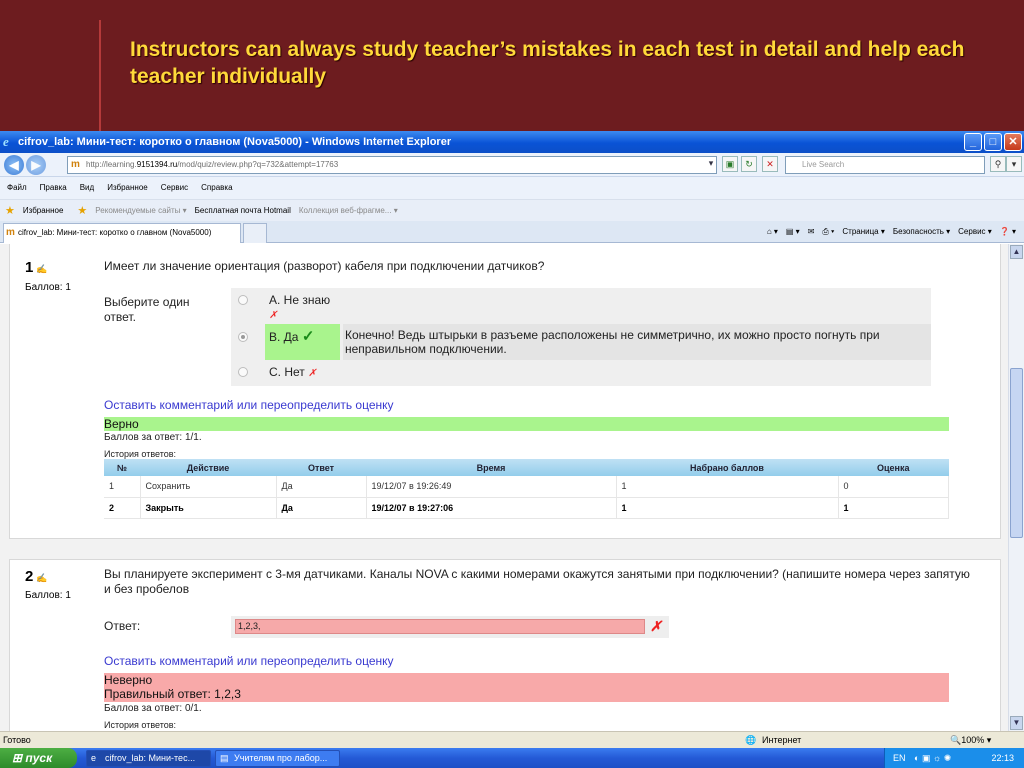  Describe the element at coordinates (75, 164) in the screenshot. I see `moodle-favicon-icon: m` at that location.